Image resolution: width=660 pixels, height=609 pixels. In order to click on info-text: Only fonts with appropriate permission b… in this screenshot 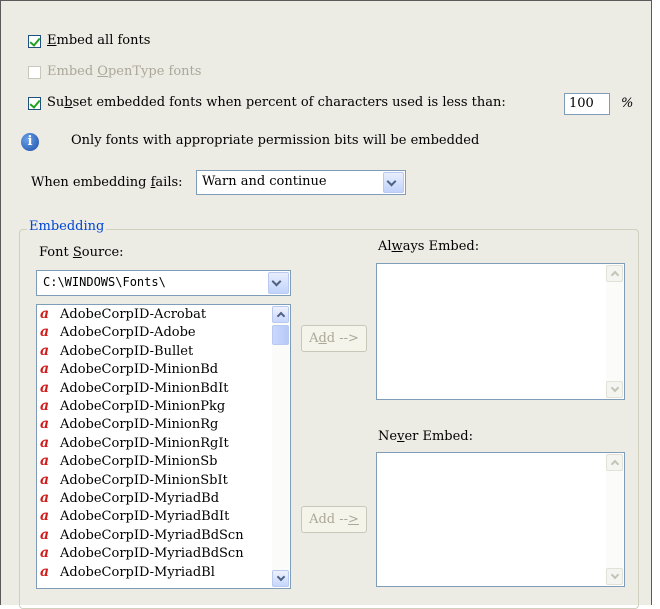, I will do `click(275, 140)`.